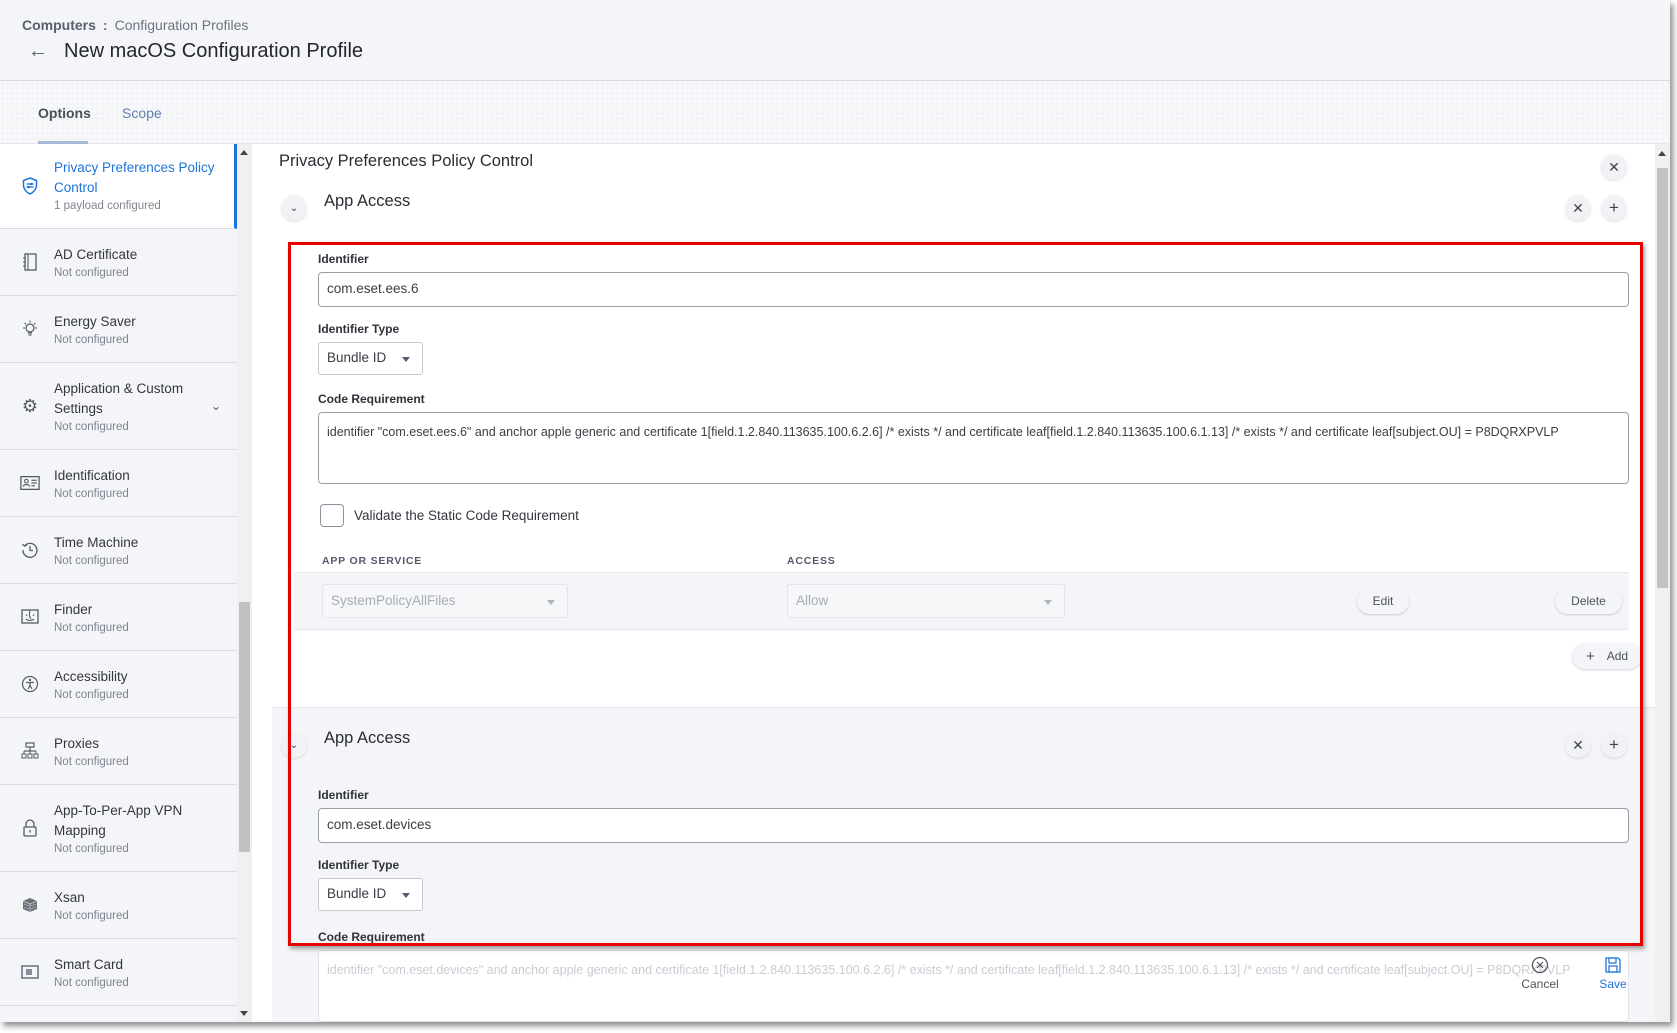 Image resolution: width=1677 pixels, height=1033 pixels. I want to click on identifier-input: com.eset.devices, so click(973, 825).